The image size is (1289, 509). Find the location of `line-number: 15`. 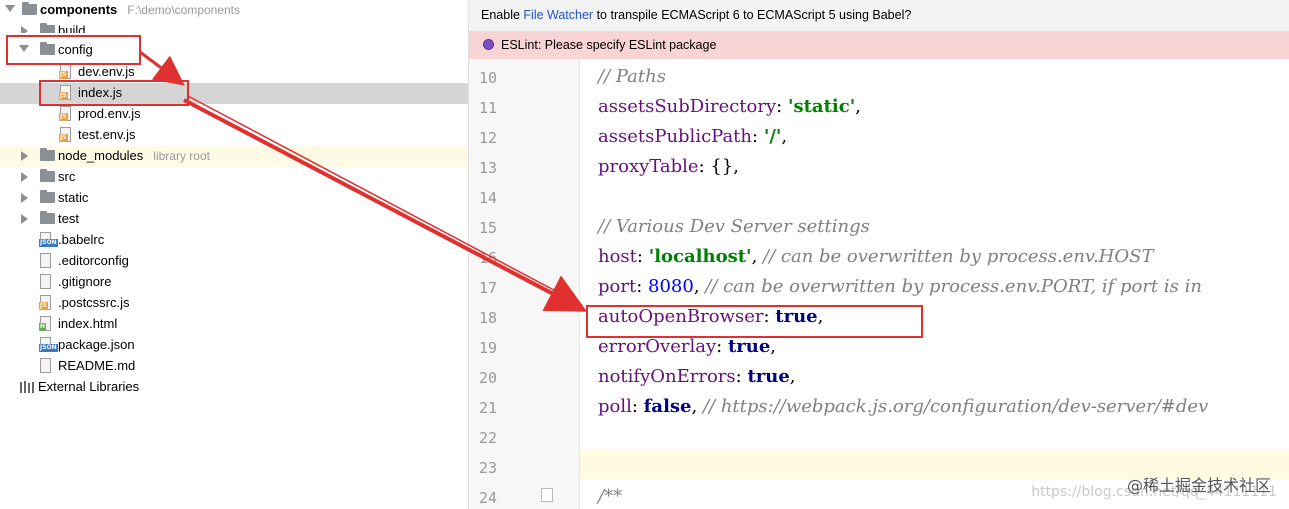

line-number: 15 is located at coordinates (487, 228).